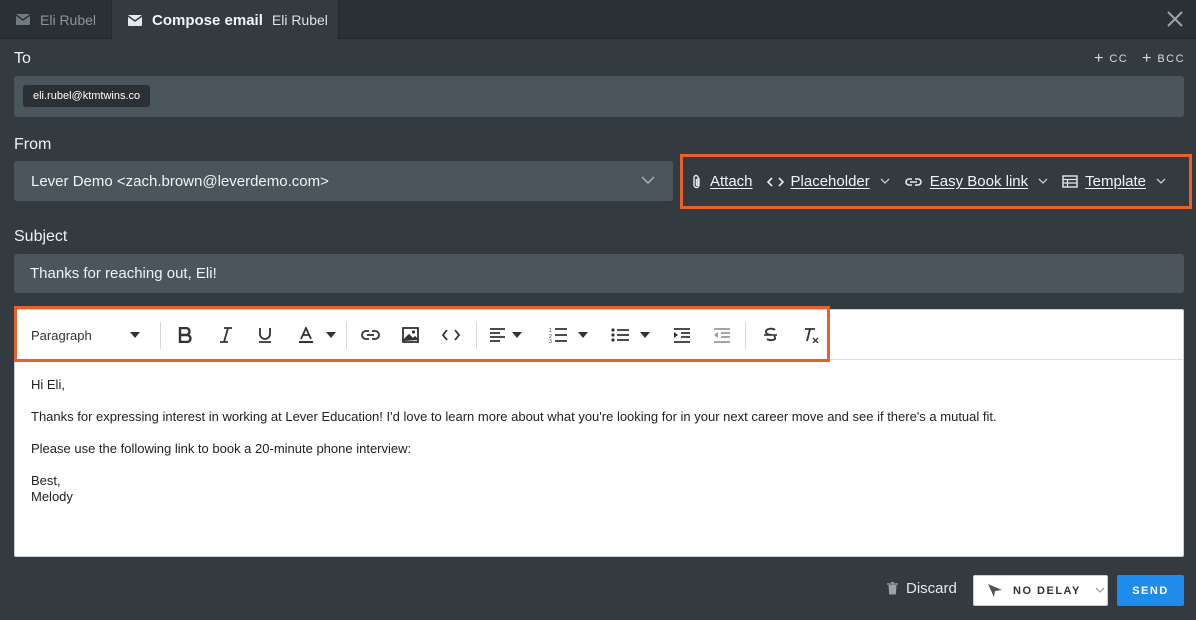  What do you see at coordinates (599, 96) in the screenshot?
I see `to-field: eli.rubel@ktmtwins.co` at bounding box center [599, 96].